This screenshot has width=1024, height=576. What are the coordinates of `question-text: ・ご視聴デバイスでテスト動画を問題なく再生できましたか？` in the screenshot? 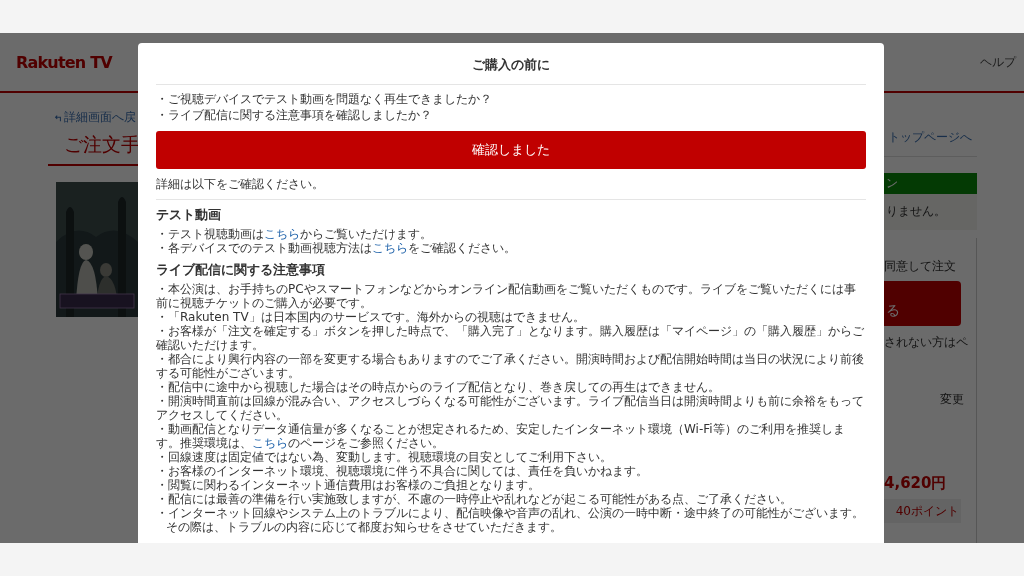 It's located at (324, 99).